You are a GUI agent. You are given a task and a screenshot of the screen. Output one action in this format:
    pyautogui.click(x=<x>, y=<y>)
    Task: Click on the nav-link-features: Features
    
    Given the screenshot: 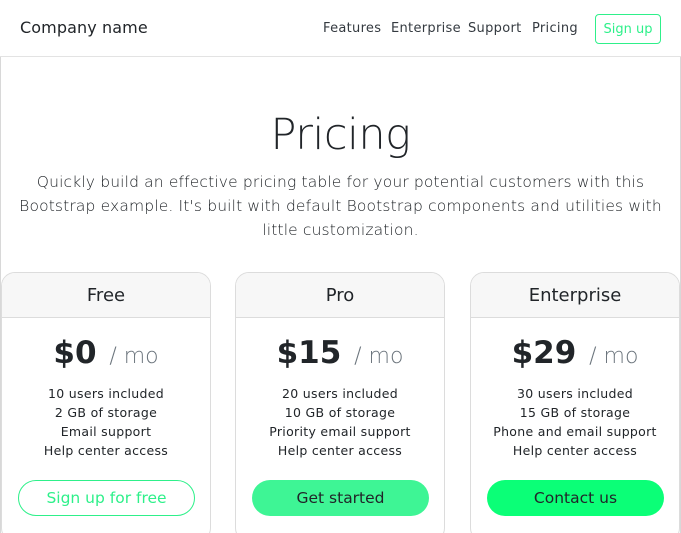 What is the action you would take?
    pyautogui.click(x=352, y=28)
    